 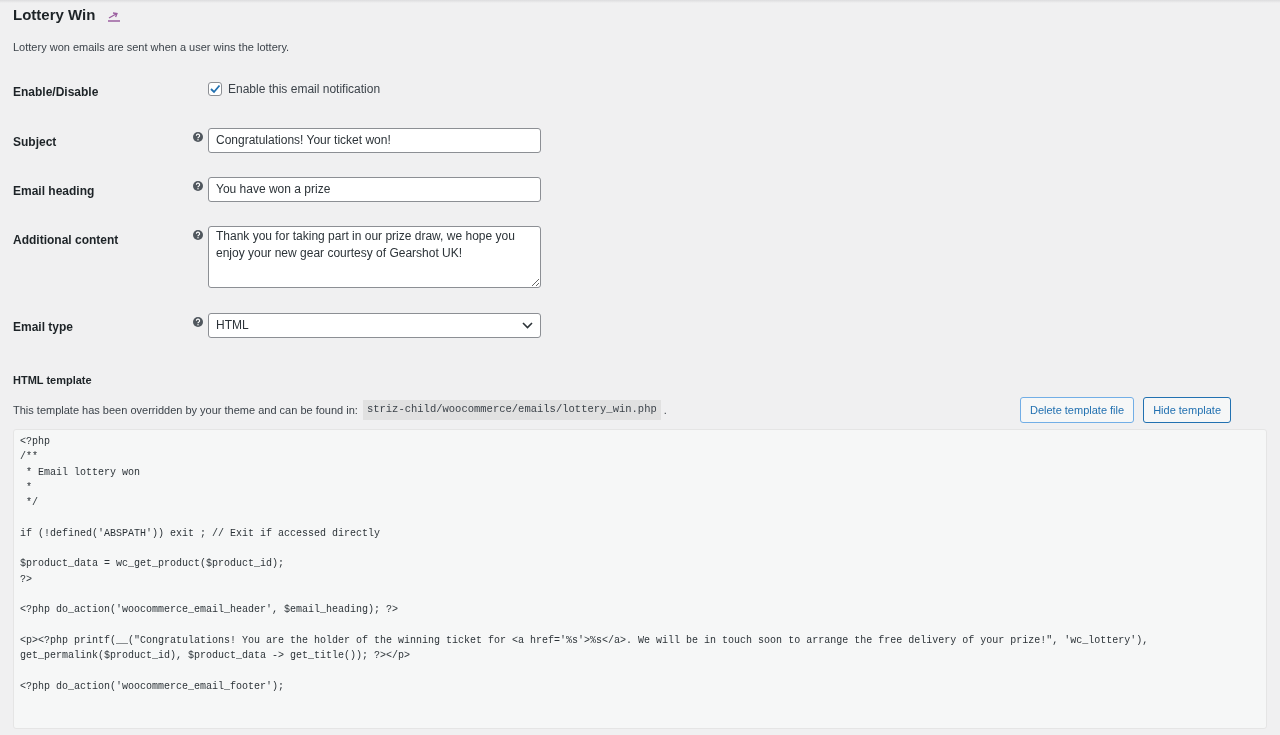 I want to click on field-label: Subject, so click(x=35, y=142).